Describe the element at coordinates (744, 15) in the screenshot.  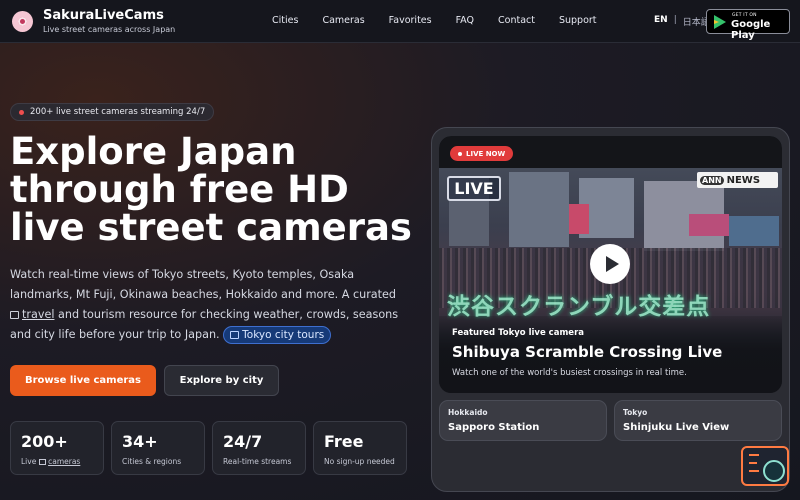
I see `store-small-text: GET IT ON` at that location.